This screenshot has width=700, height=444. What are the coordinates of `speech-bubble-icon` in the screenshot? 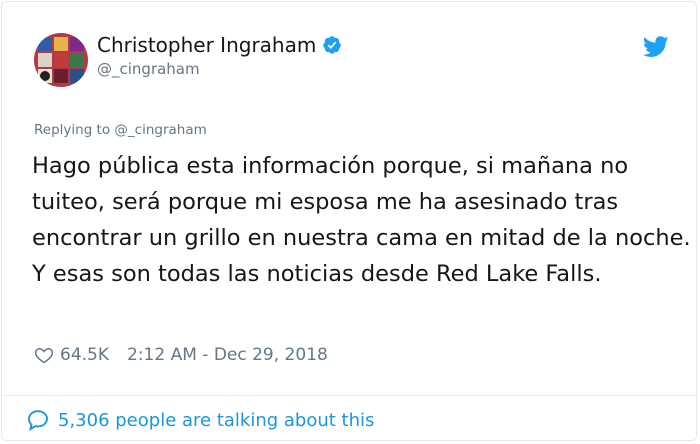 It's located at (38, 420).